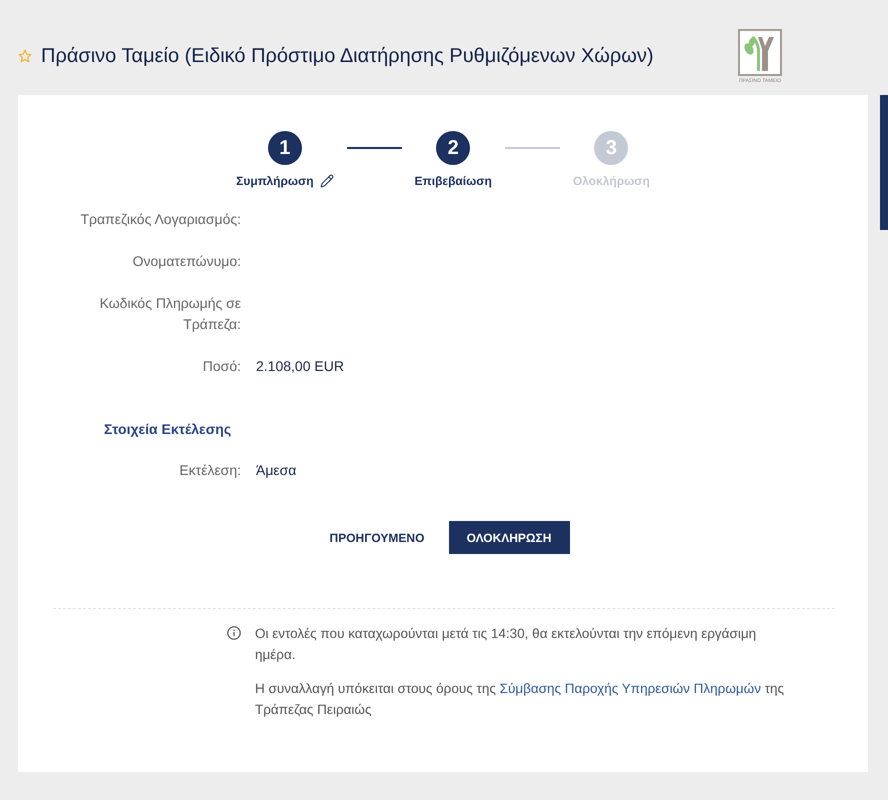  I want to click on previous-button: ΠΡΟΗΓΟΥΜΕΝΟ, so click(377, 537).